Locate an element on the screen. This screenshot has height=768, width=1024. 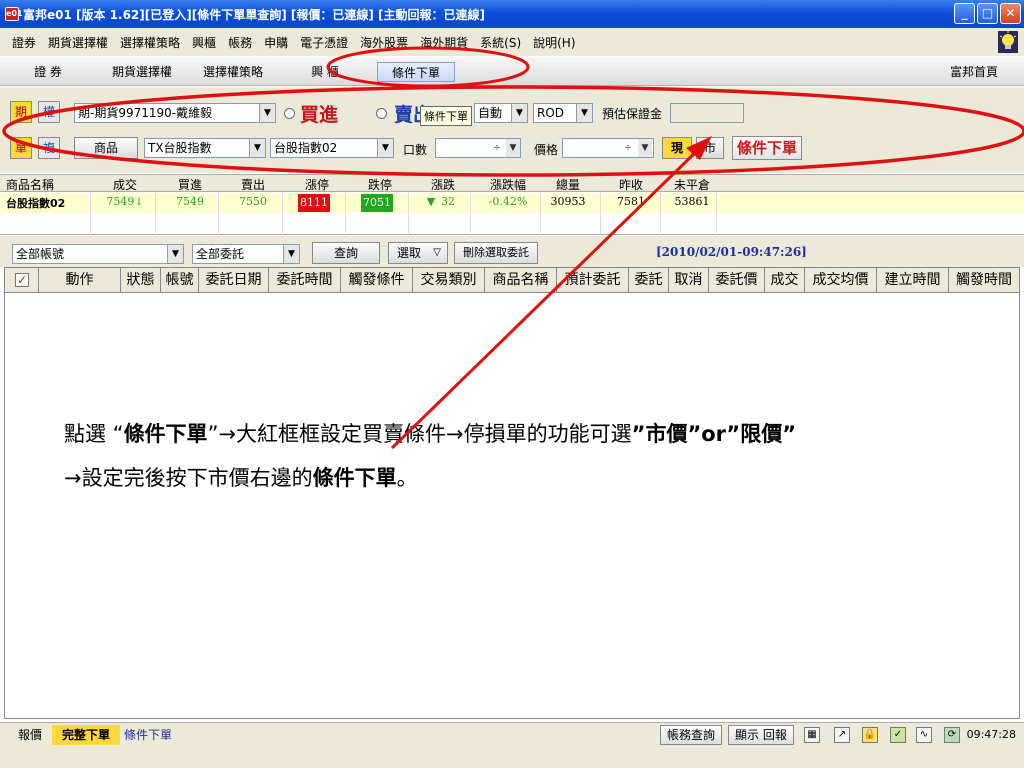
auto-select: 自動 ▼ is located at coordinates (501, 113).